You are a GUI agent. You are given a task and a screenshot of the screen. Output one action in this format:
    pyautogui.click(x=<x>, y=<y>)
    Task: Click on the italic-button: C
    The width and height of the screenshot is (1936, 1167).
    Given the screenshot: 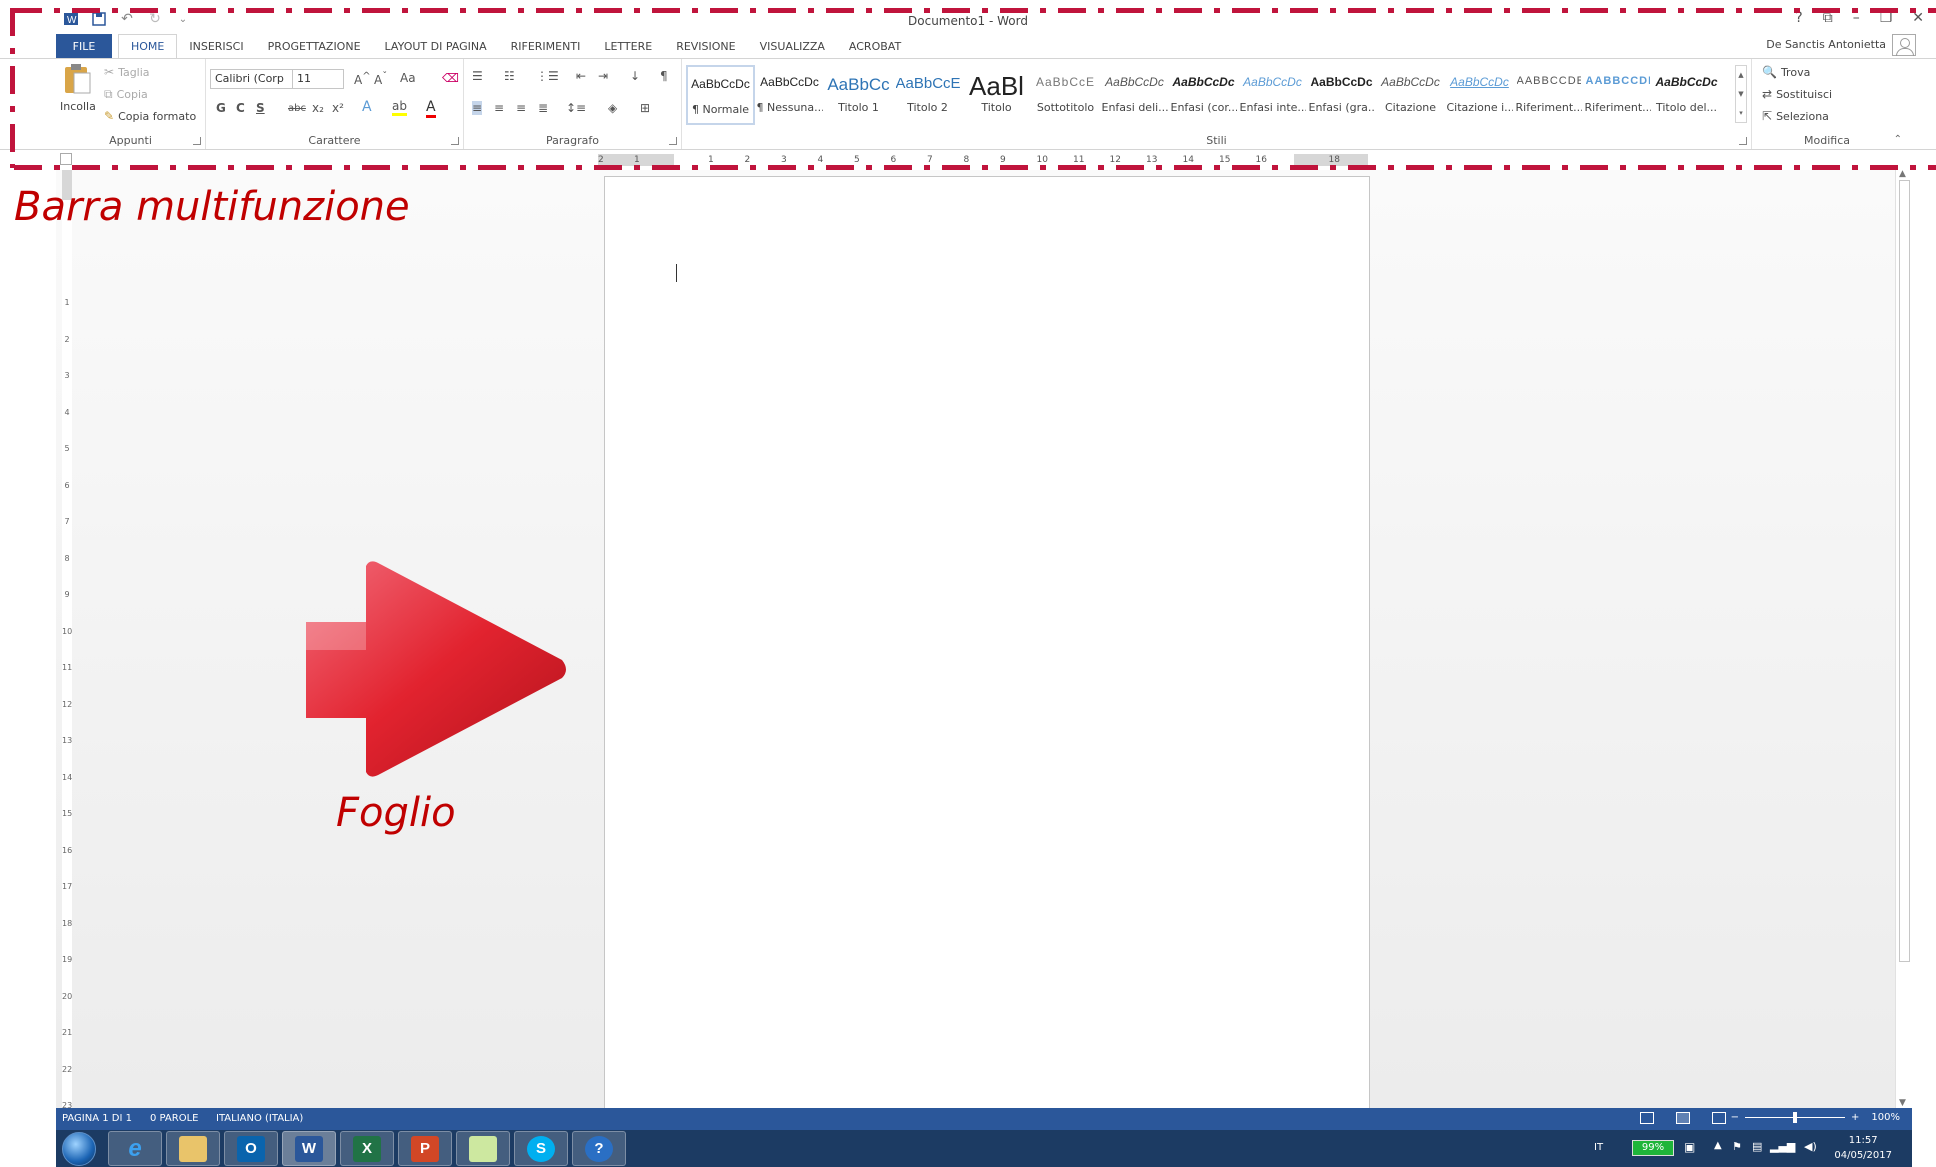 What is the action you would take?
    pyautogui.click(x=240, y=108)
    